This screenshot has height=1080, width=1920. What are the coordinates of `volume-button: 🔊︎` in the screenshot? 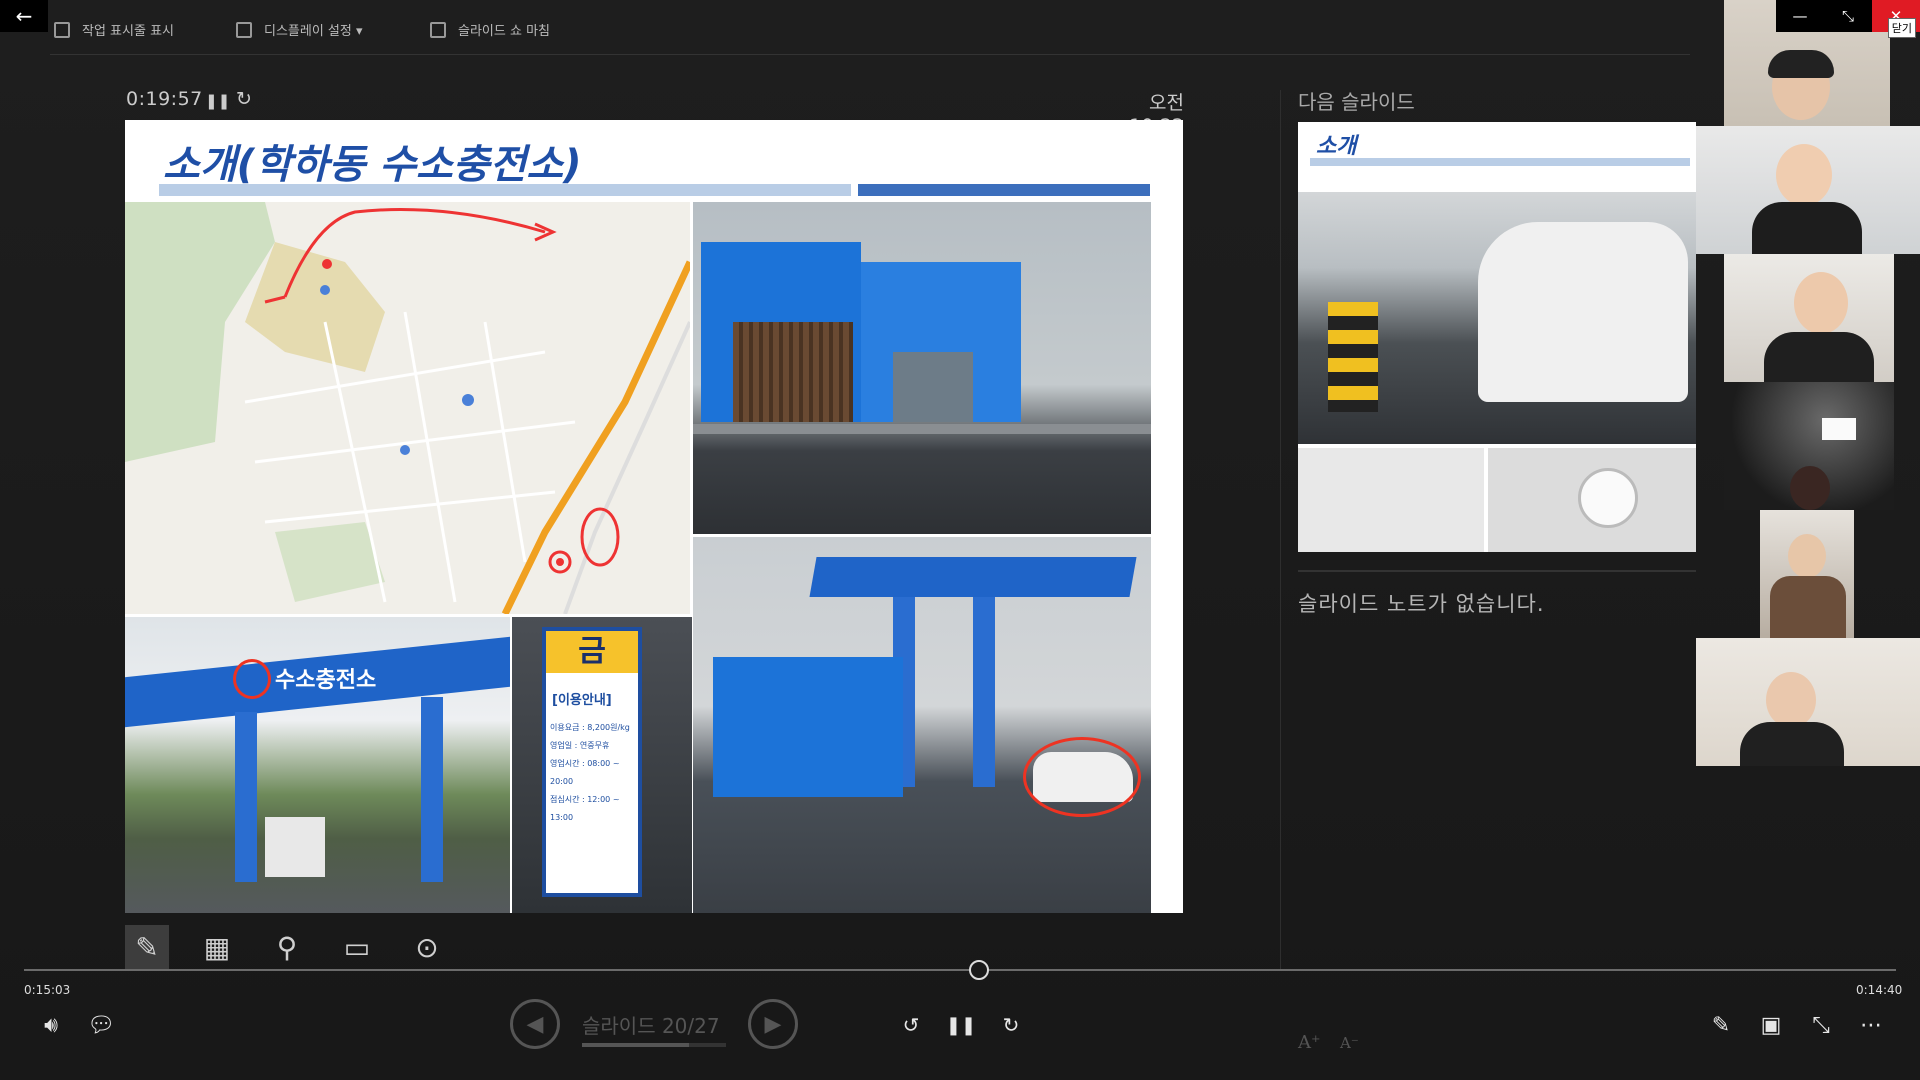 It's located at (51, 1025).